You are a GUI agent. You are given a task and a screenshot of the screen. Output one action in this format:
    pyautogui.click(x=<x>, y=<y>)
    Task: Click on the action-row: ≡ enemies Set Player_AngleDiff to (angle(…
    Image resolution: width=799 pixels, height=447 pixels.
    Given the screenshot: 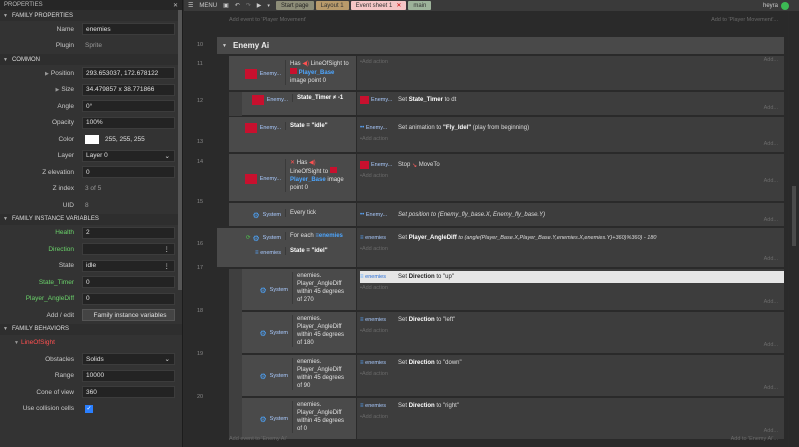 What is the action you would take?
    pyautogui.click(x=508, y=238)
    